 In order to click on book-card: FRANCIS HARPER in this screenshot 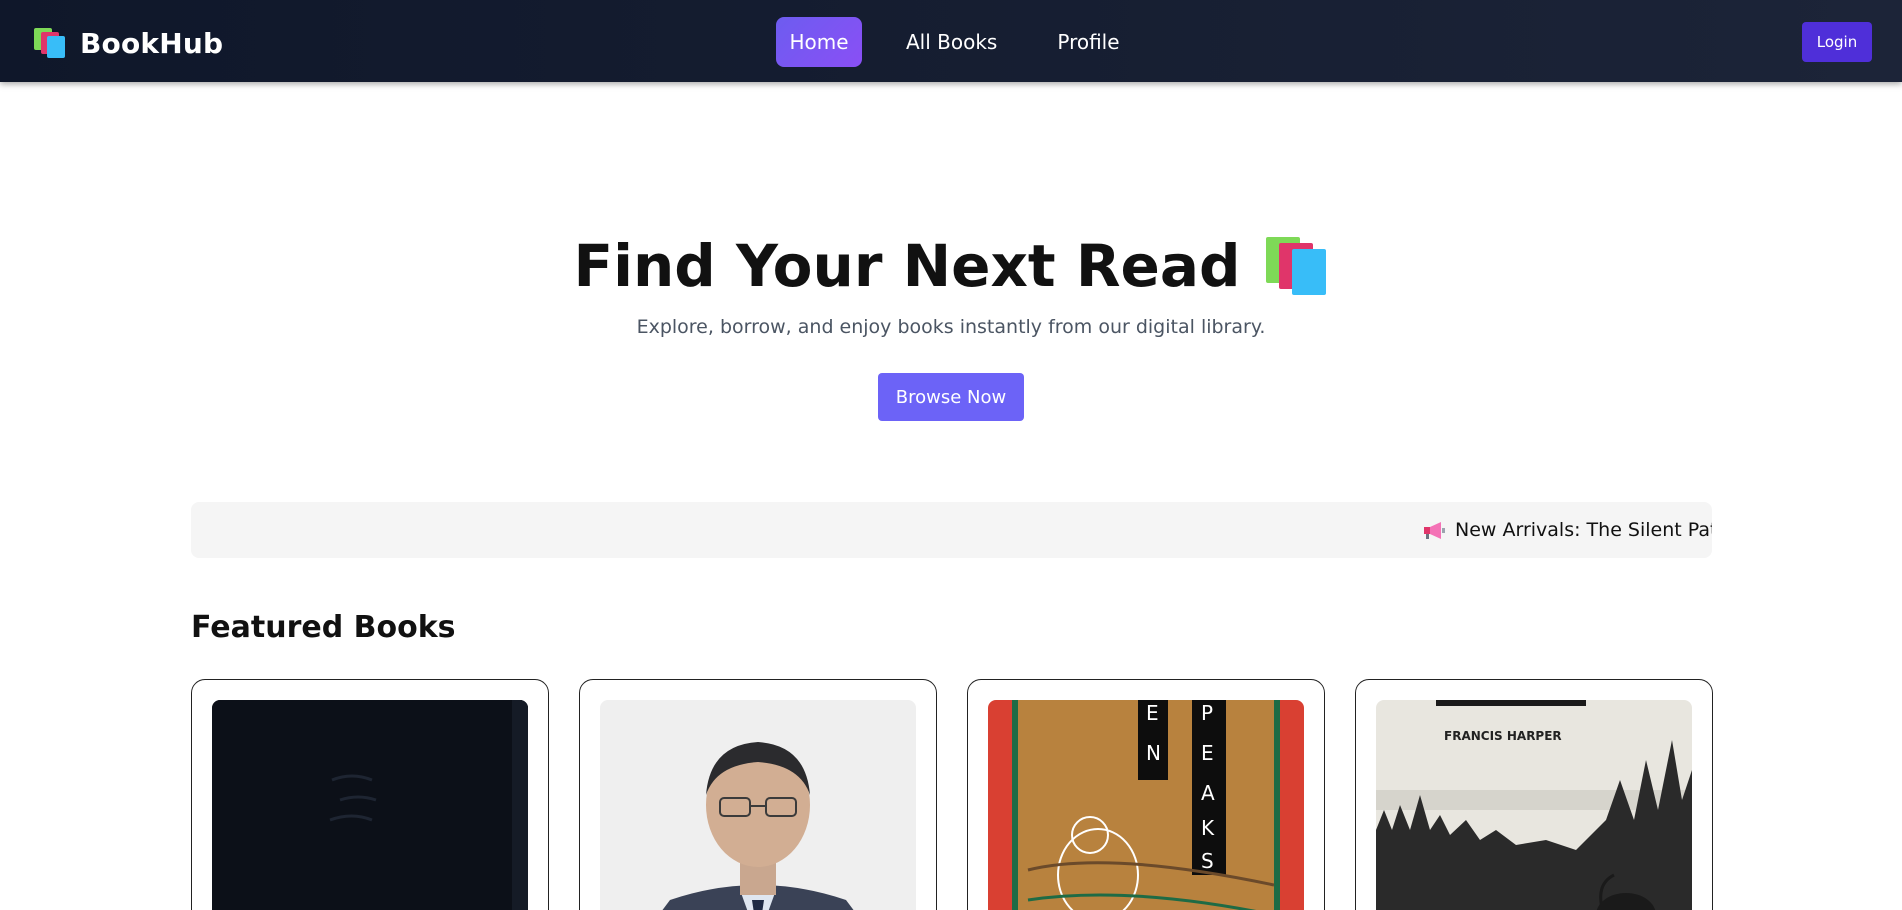, I will do `click(1534, 794)`.